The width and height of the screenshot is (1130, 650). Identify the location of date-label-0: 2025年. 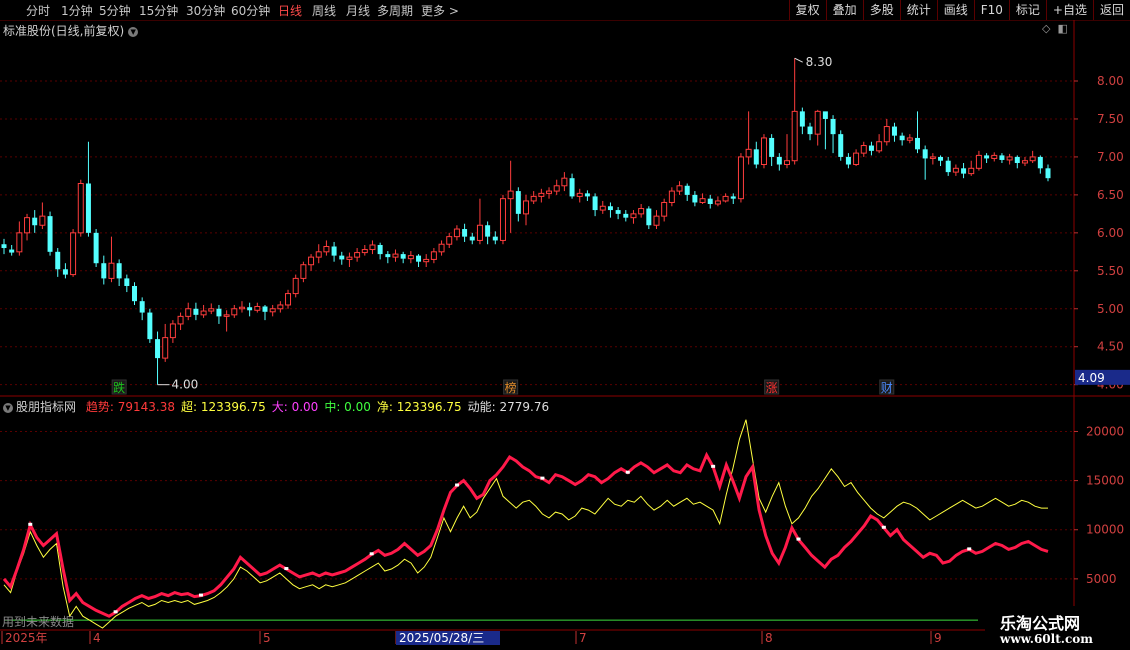
(26, 638).